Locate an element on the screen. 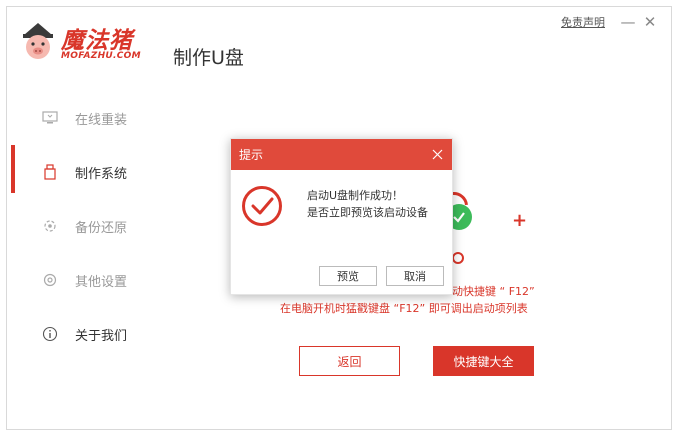 The height and width of the screenshot is (439, 680). sidebar-item-label: 在线重装 is located at coordinates (101, 120).